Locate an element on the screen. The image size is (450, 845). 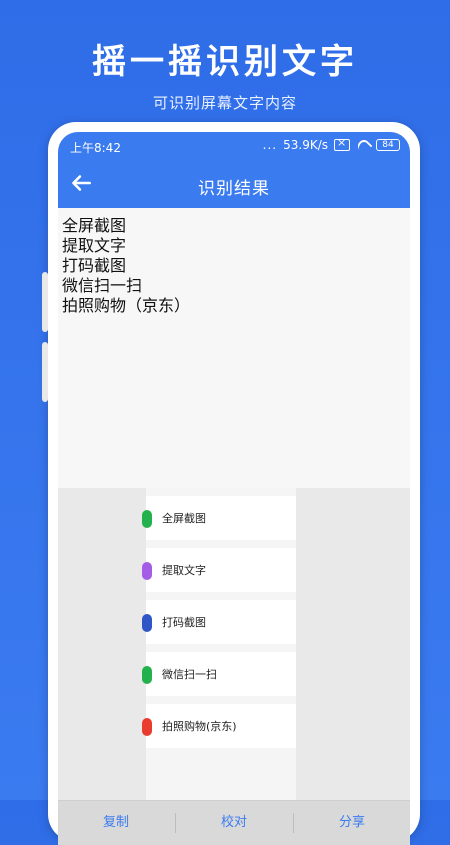
proofread-button: 校对 is located at coordinates (234, 823).